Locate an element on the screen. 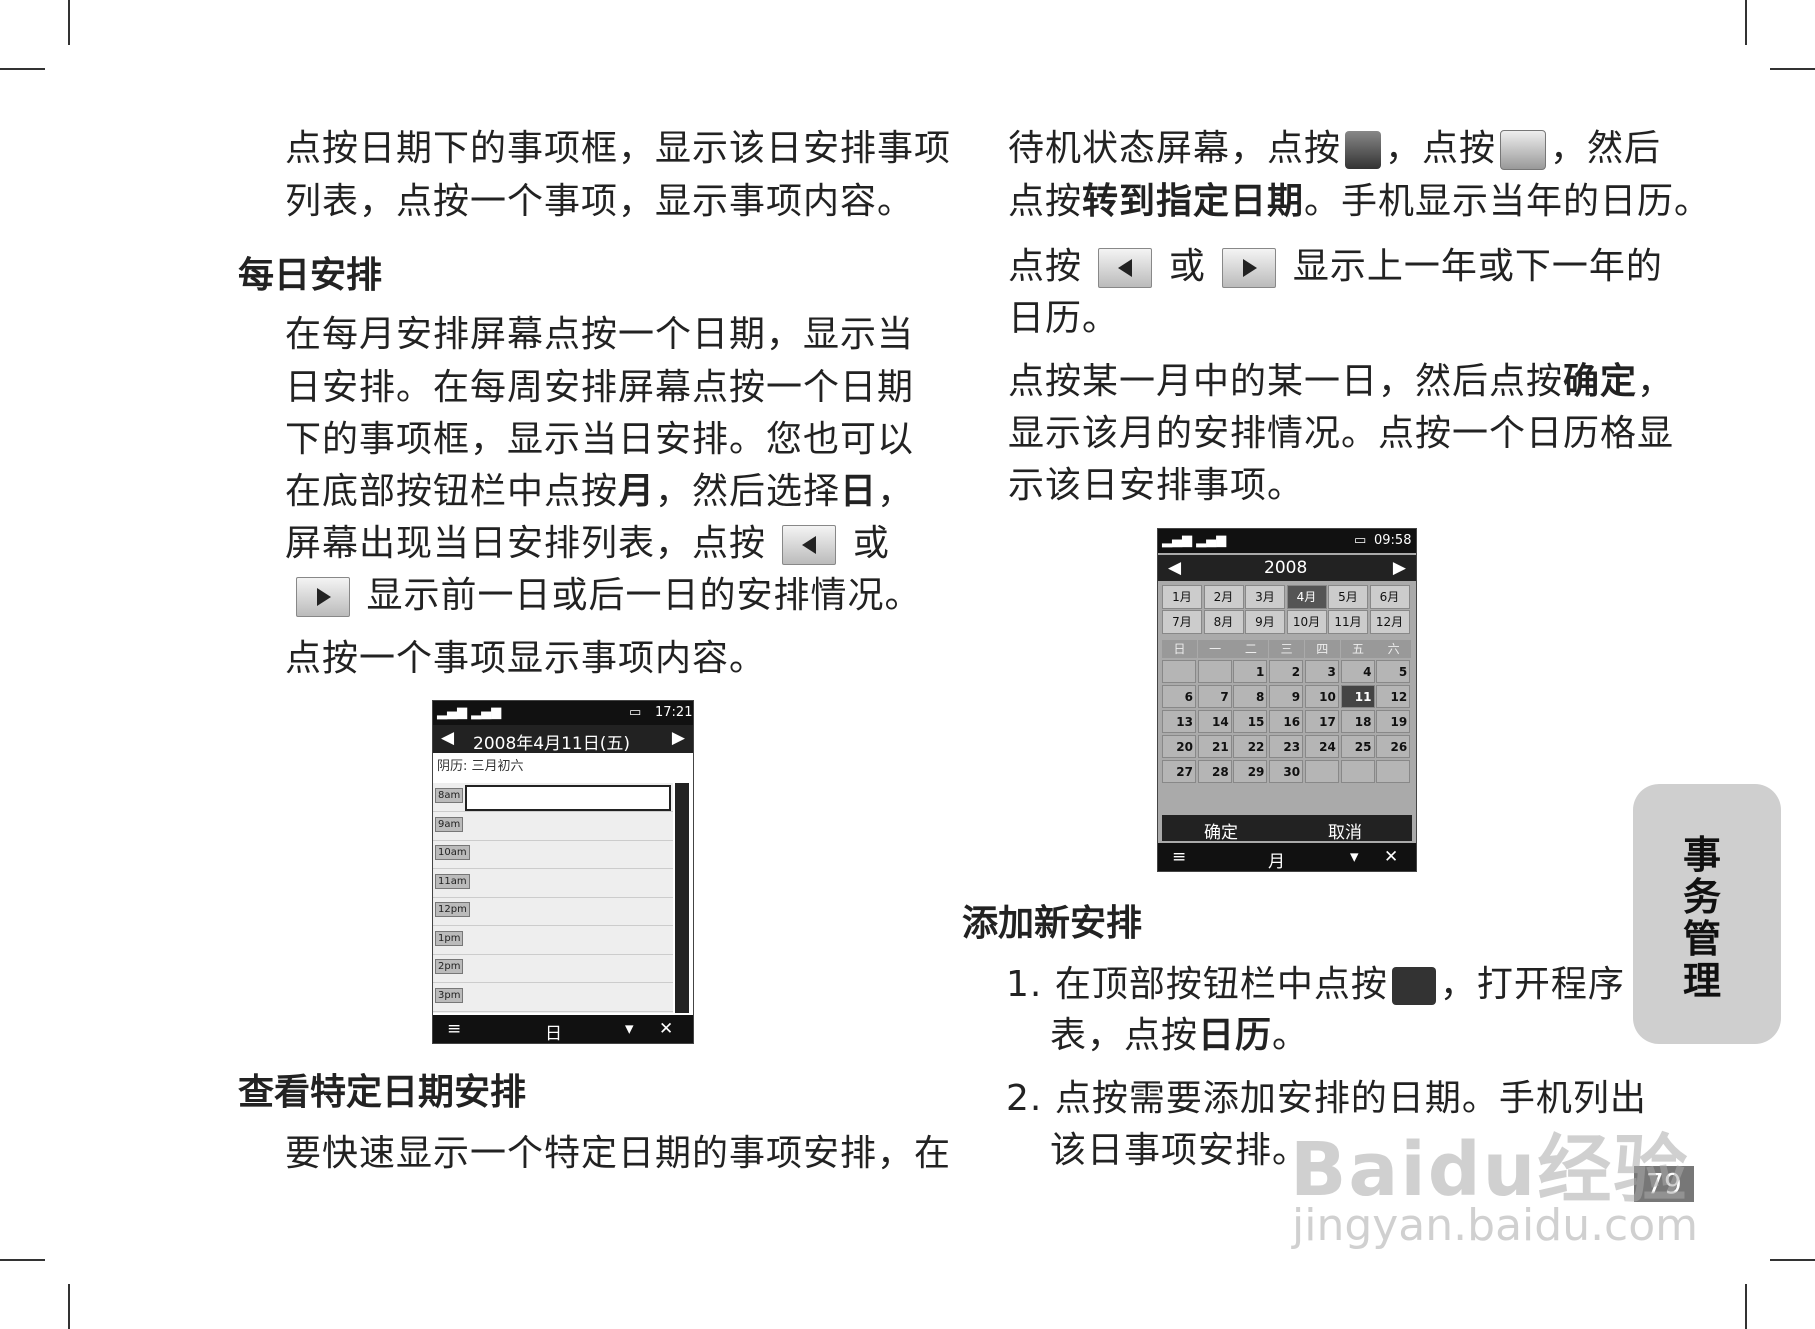 This screenshot has width=1815, height=1329. text: 显示上一年或下一年的 is located at coordinates (1477, 266).